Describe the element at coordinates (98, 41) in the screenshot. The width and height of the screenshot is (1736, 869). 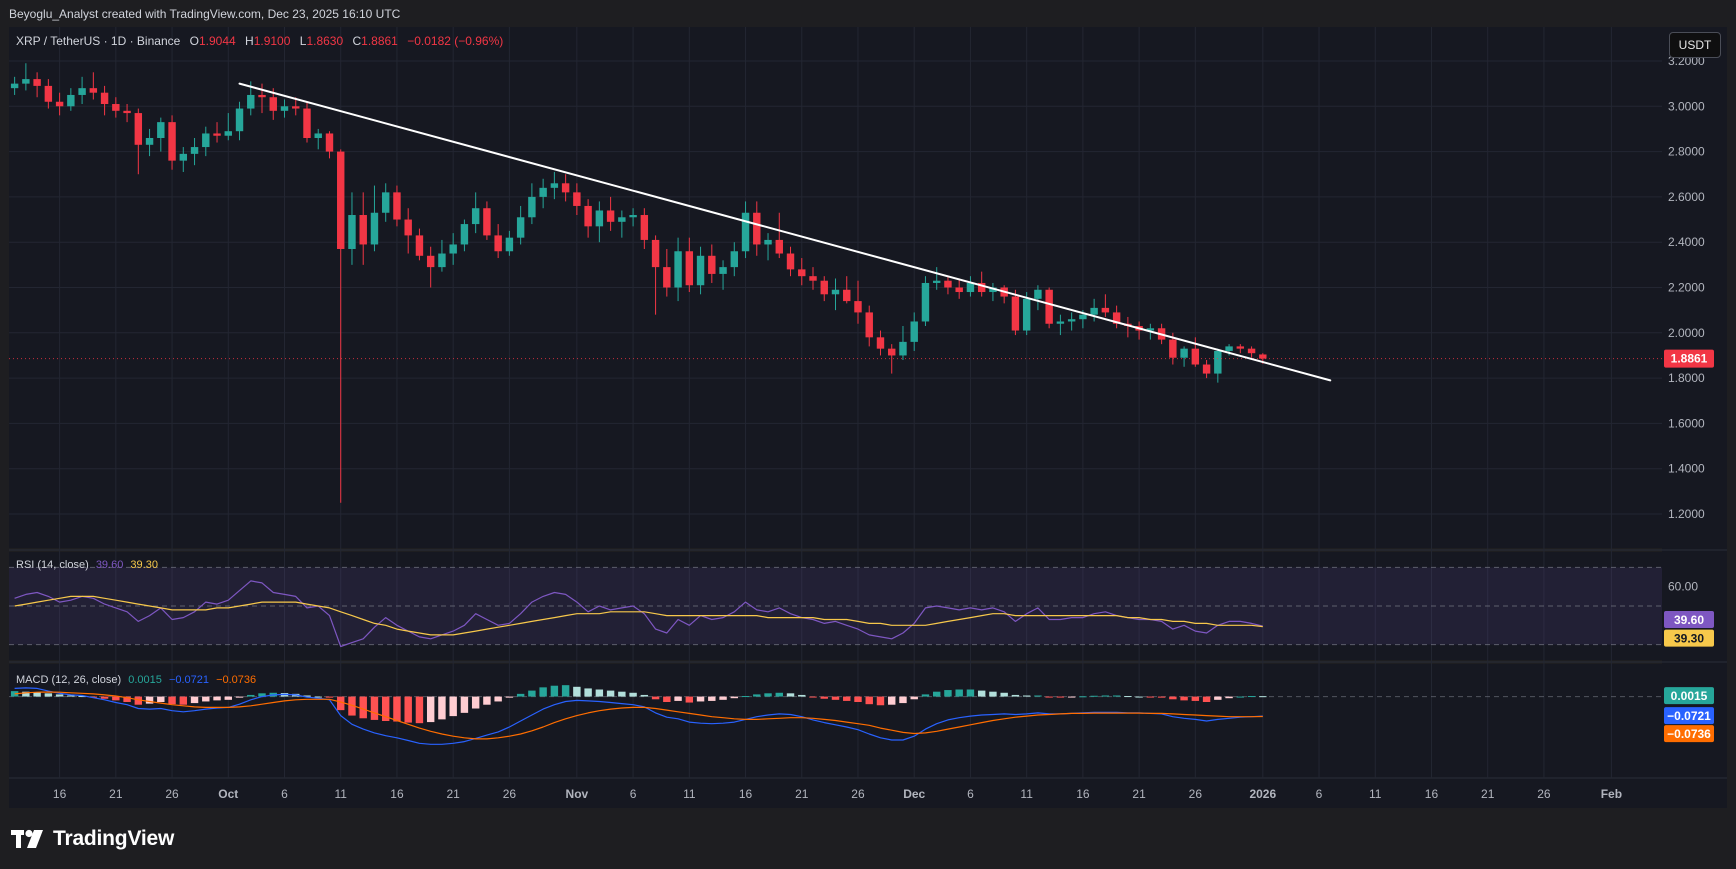
I see `legend-symbol: XRP / TetherUS · 1D · Binance` at that location.